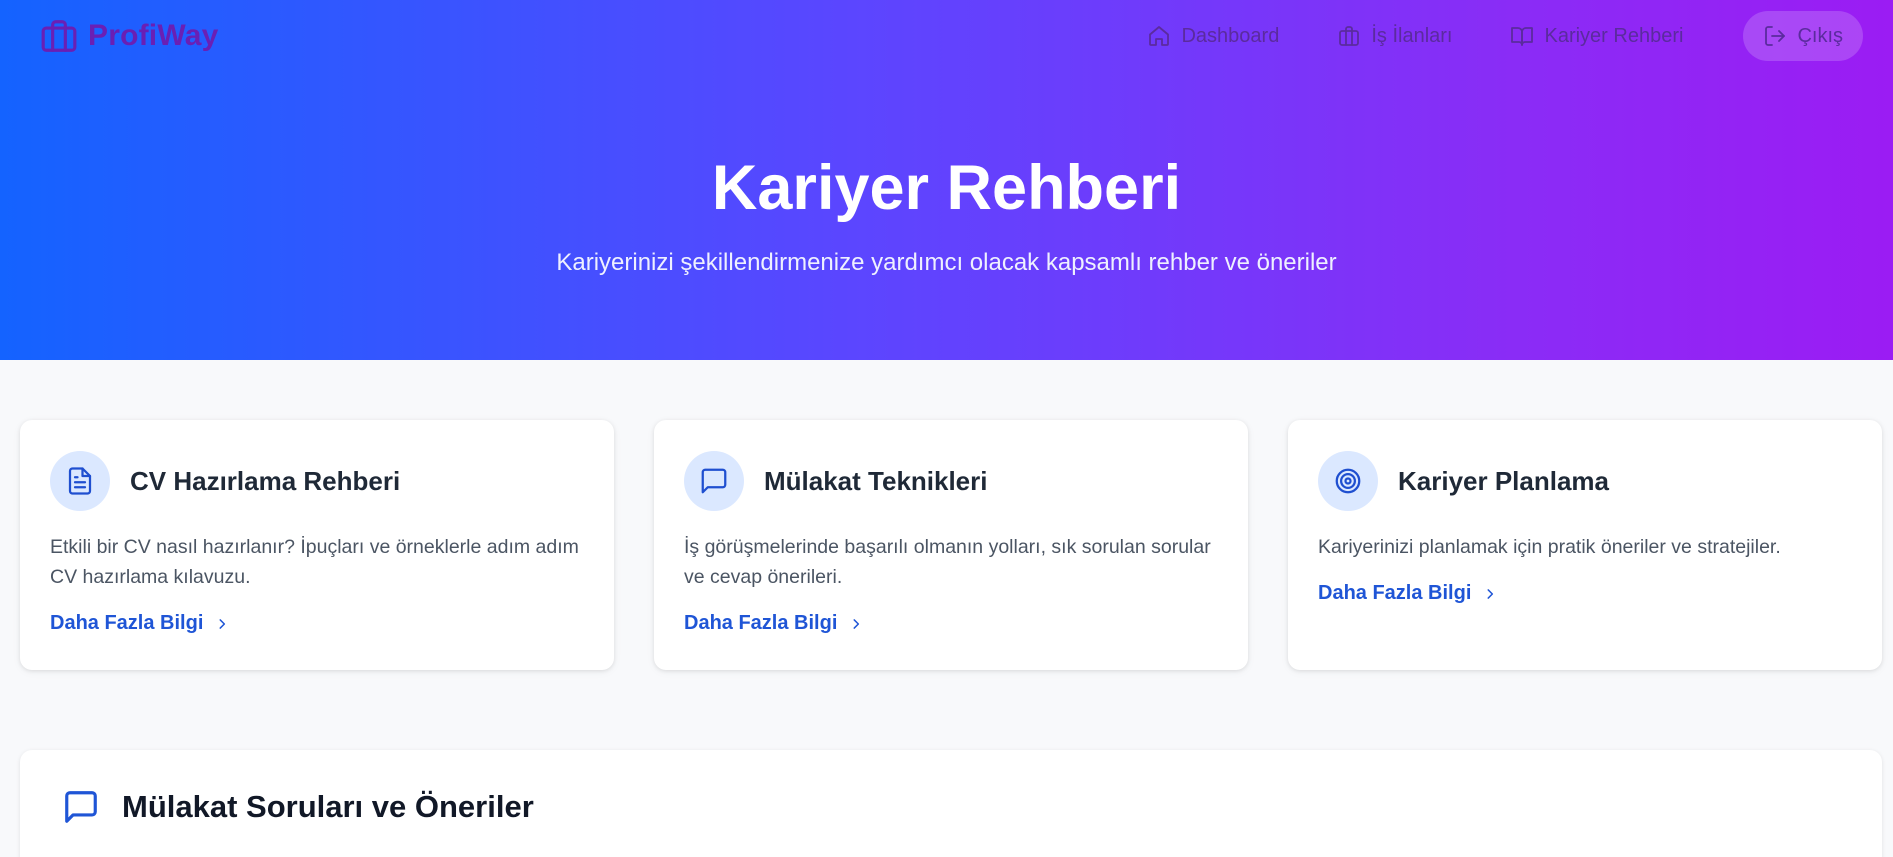  I want to click on card-title: Kariyer Planlama, so click(1504, 480).